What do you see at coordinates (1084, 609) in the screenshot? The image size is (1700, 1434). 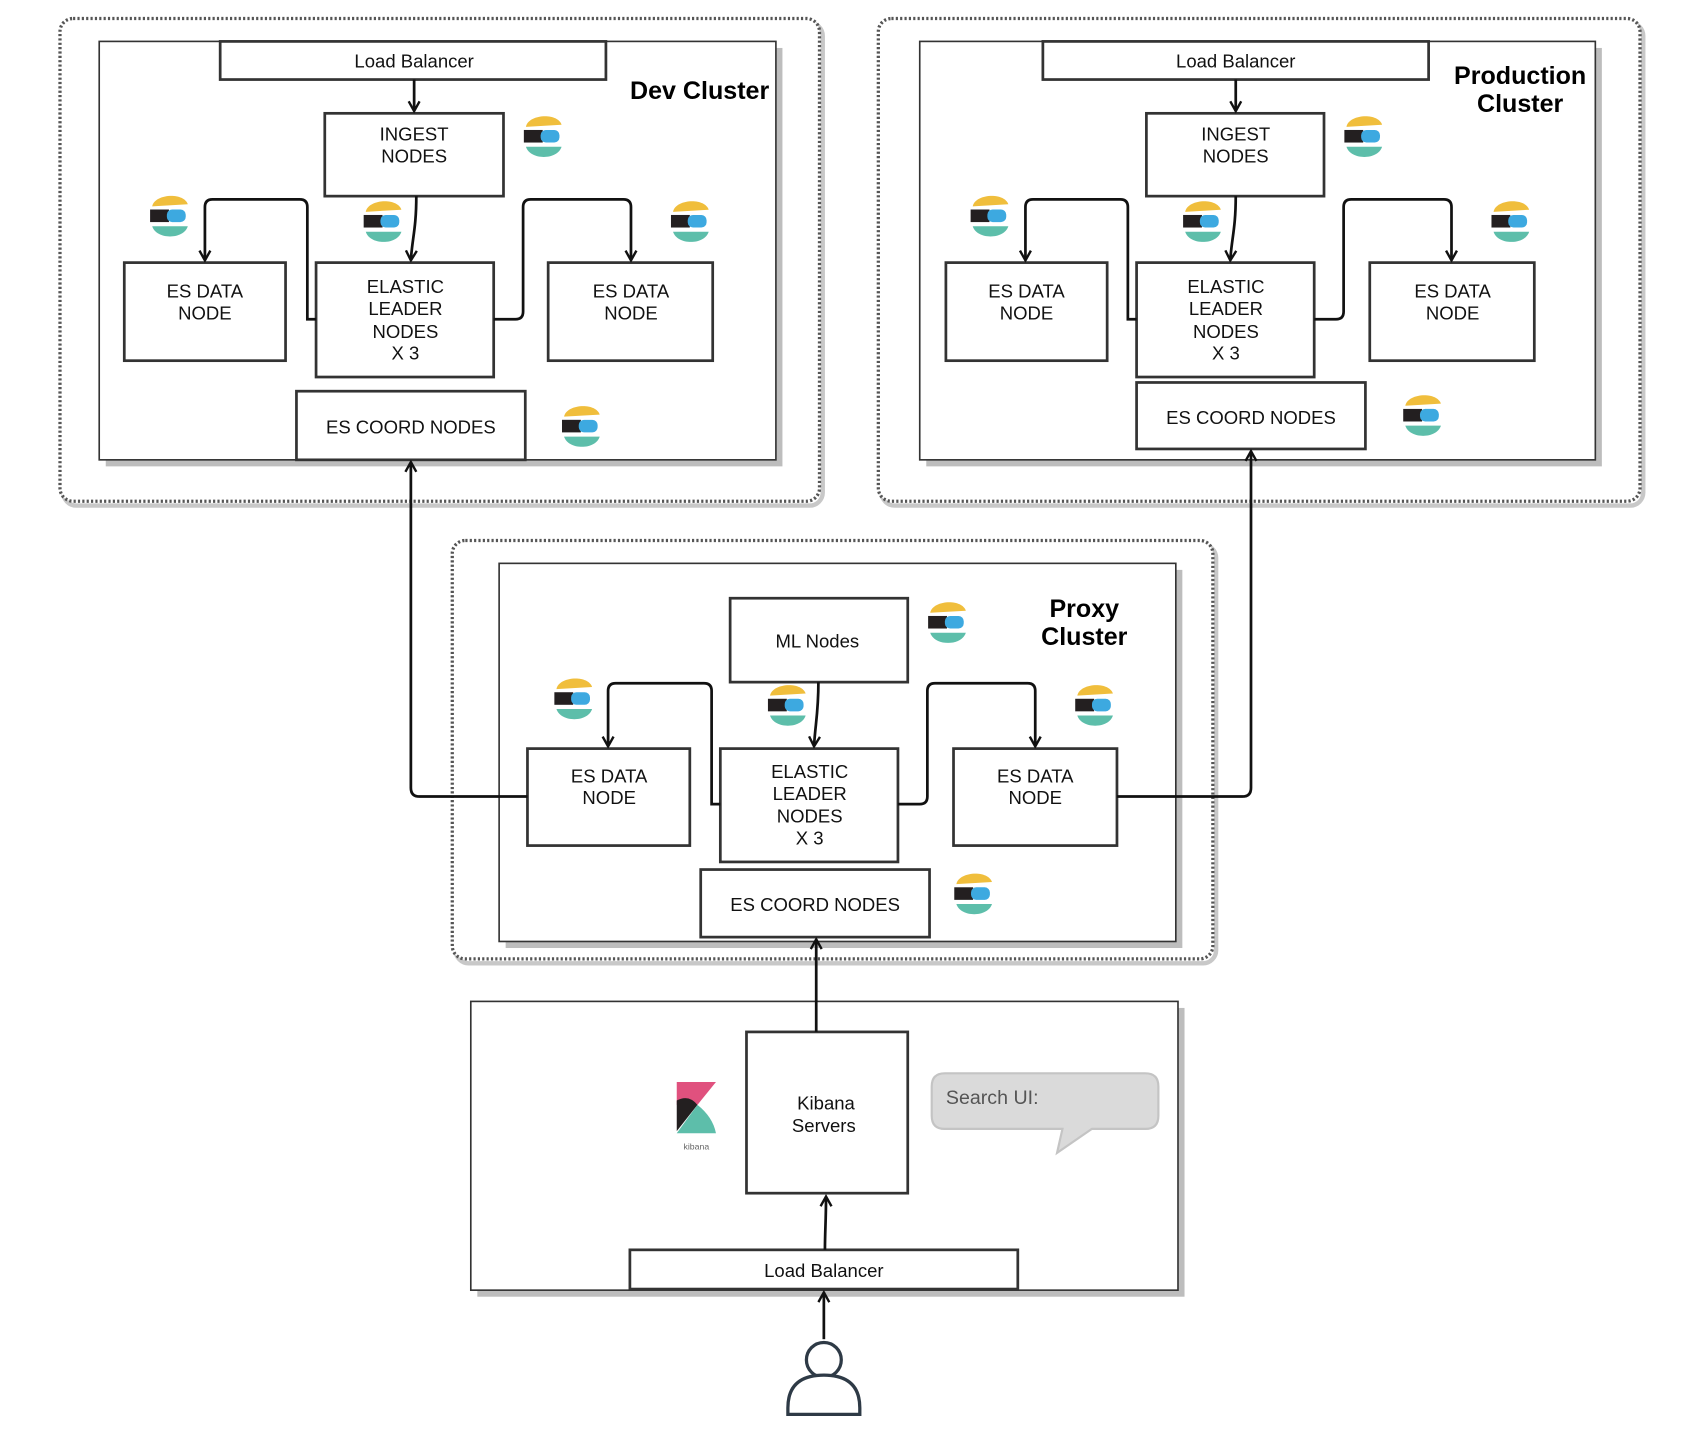 I see `proxy-cluster-title: Proxy` at bounding box center [1084, 609].